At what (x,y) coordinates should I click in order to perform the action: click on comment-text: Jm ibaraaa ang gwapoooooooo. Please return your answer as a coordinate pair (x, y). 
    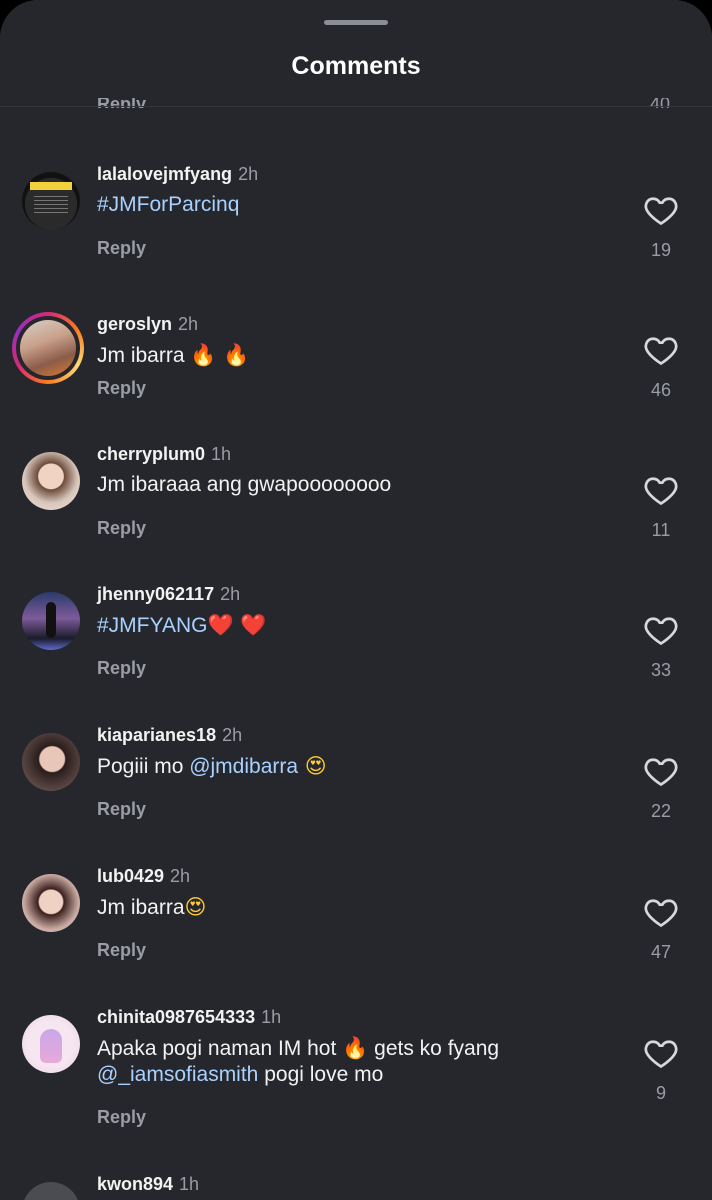
    Looking at the image, I should click on (244, 484).